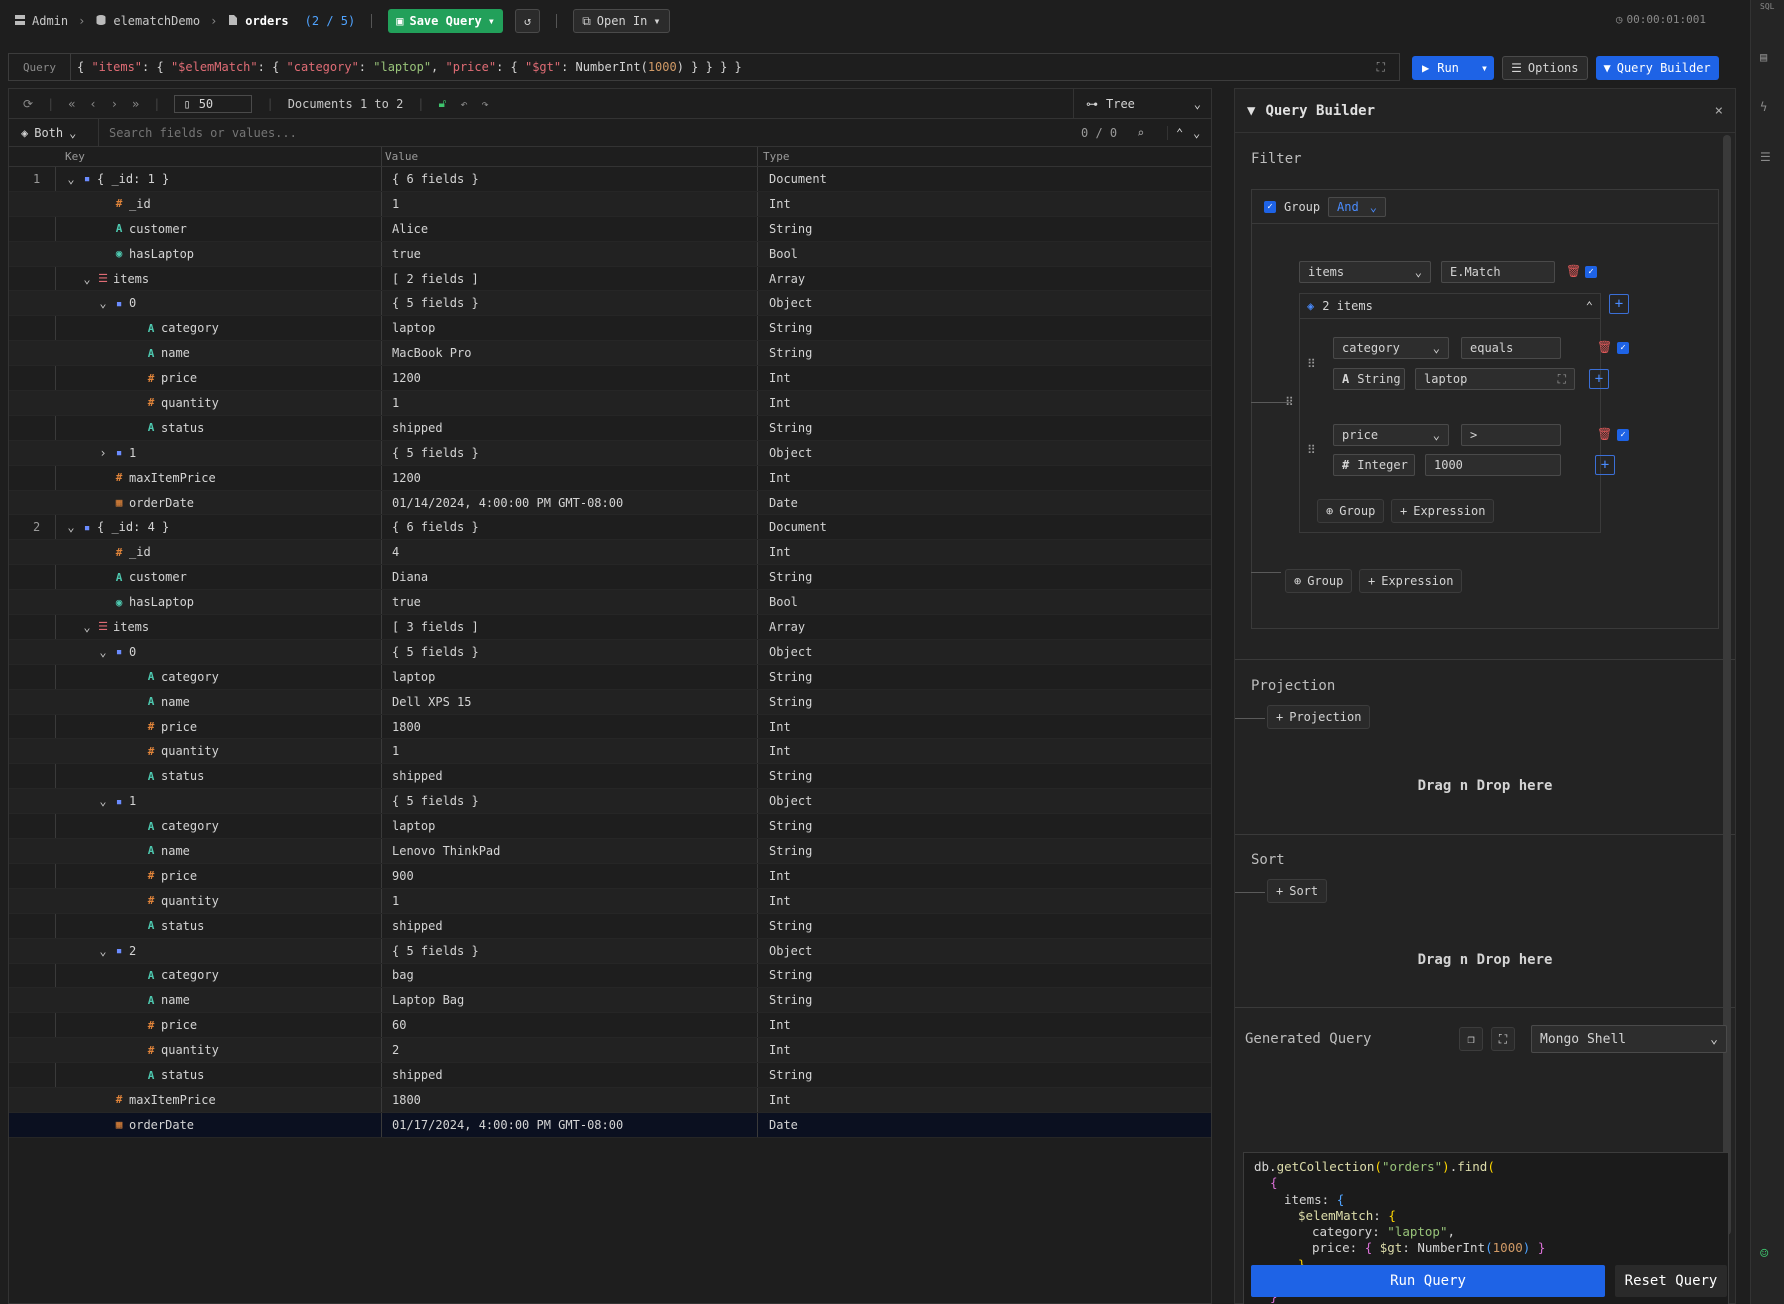  What do you see at coordinates (1450, 306) in the screenshot?
I see `elemmatch-header: ◈ 2 items ⌃` at bounding box center [1450, 306].